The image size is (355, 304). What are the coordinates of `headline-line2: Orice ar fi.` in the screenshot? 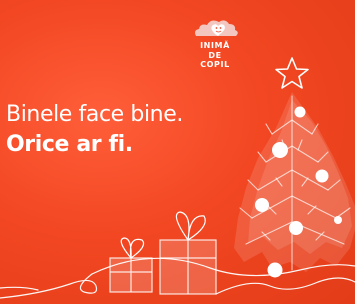 It's located at (69, 144).